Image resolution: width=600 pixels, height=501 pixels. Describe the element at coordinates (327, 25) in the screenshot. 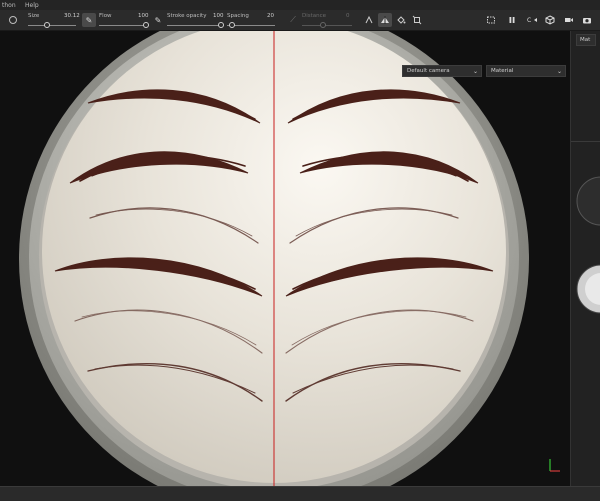

I see `distance-slider-track` at that location.